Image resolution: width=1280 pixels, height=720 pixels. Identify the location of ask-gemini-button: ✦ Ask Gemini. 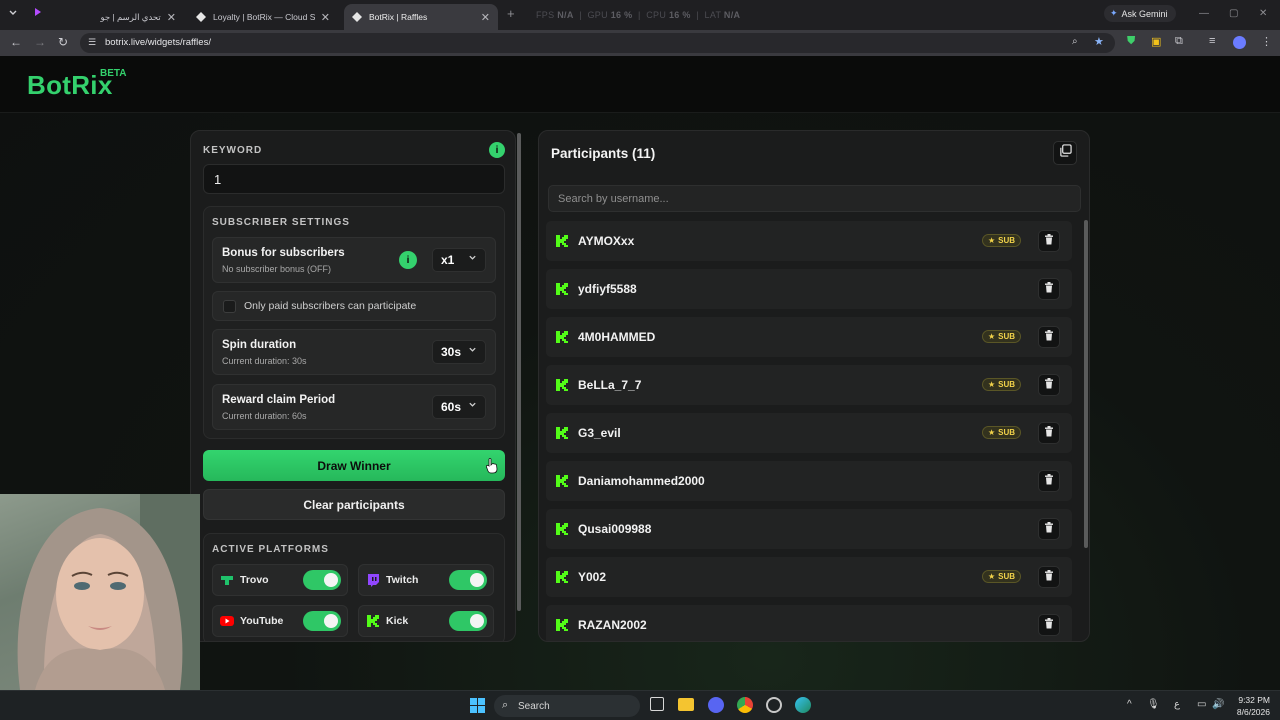
(1140, 13).